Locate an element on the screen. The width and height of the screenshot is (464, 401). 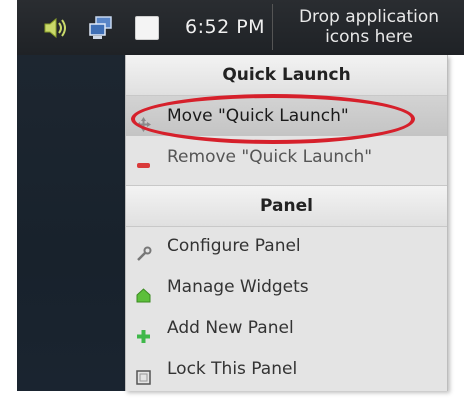
remove-quick-launch-item: Remove "Quick Launch" is located at coordinates (286, 157).